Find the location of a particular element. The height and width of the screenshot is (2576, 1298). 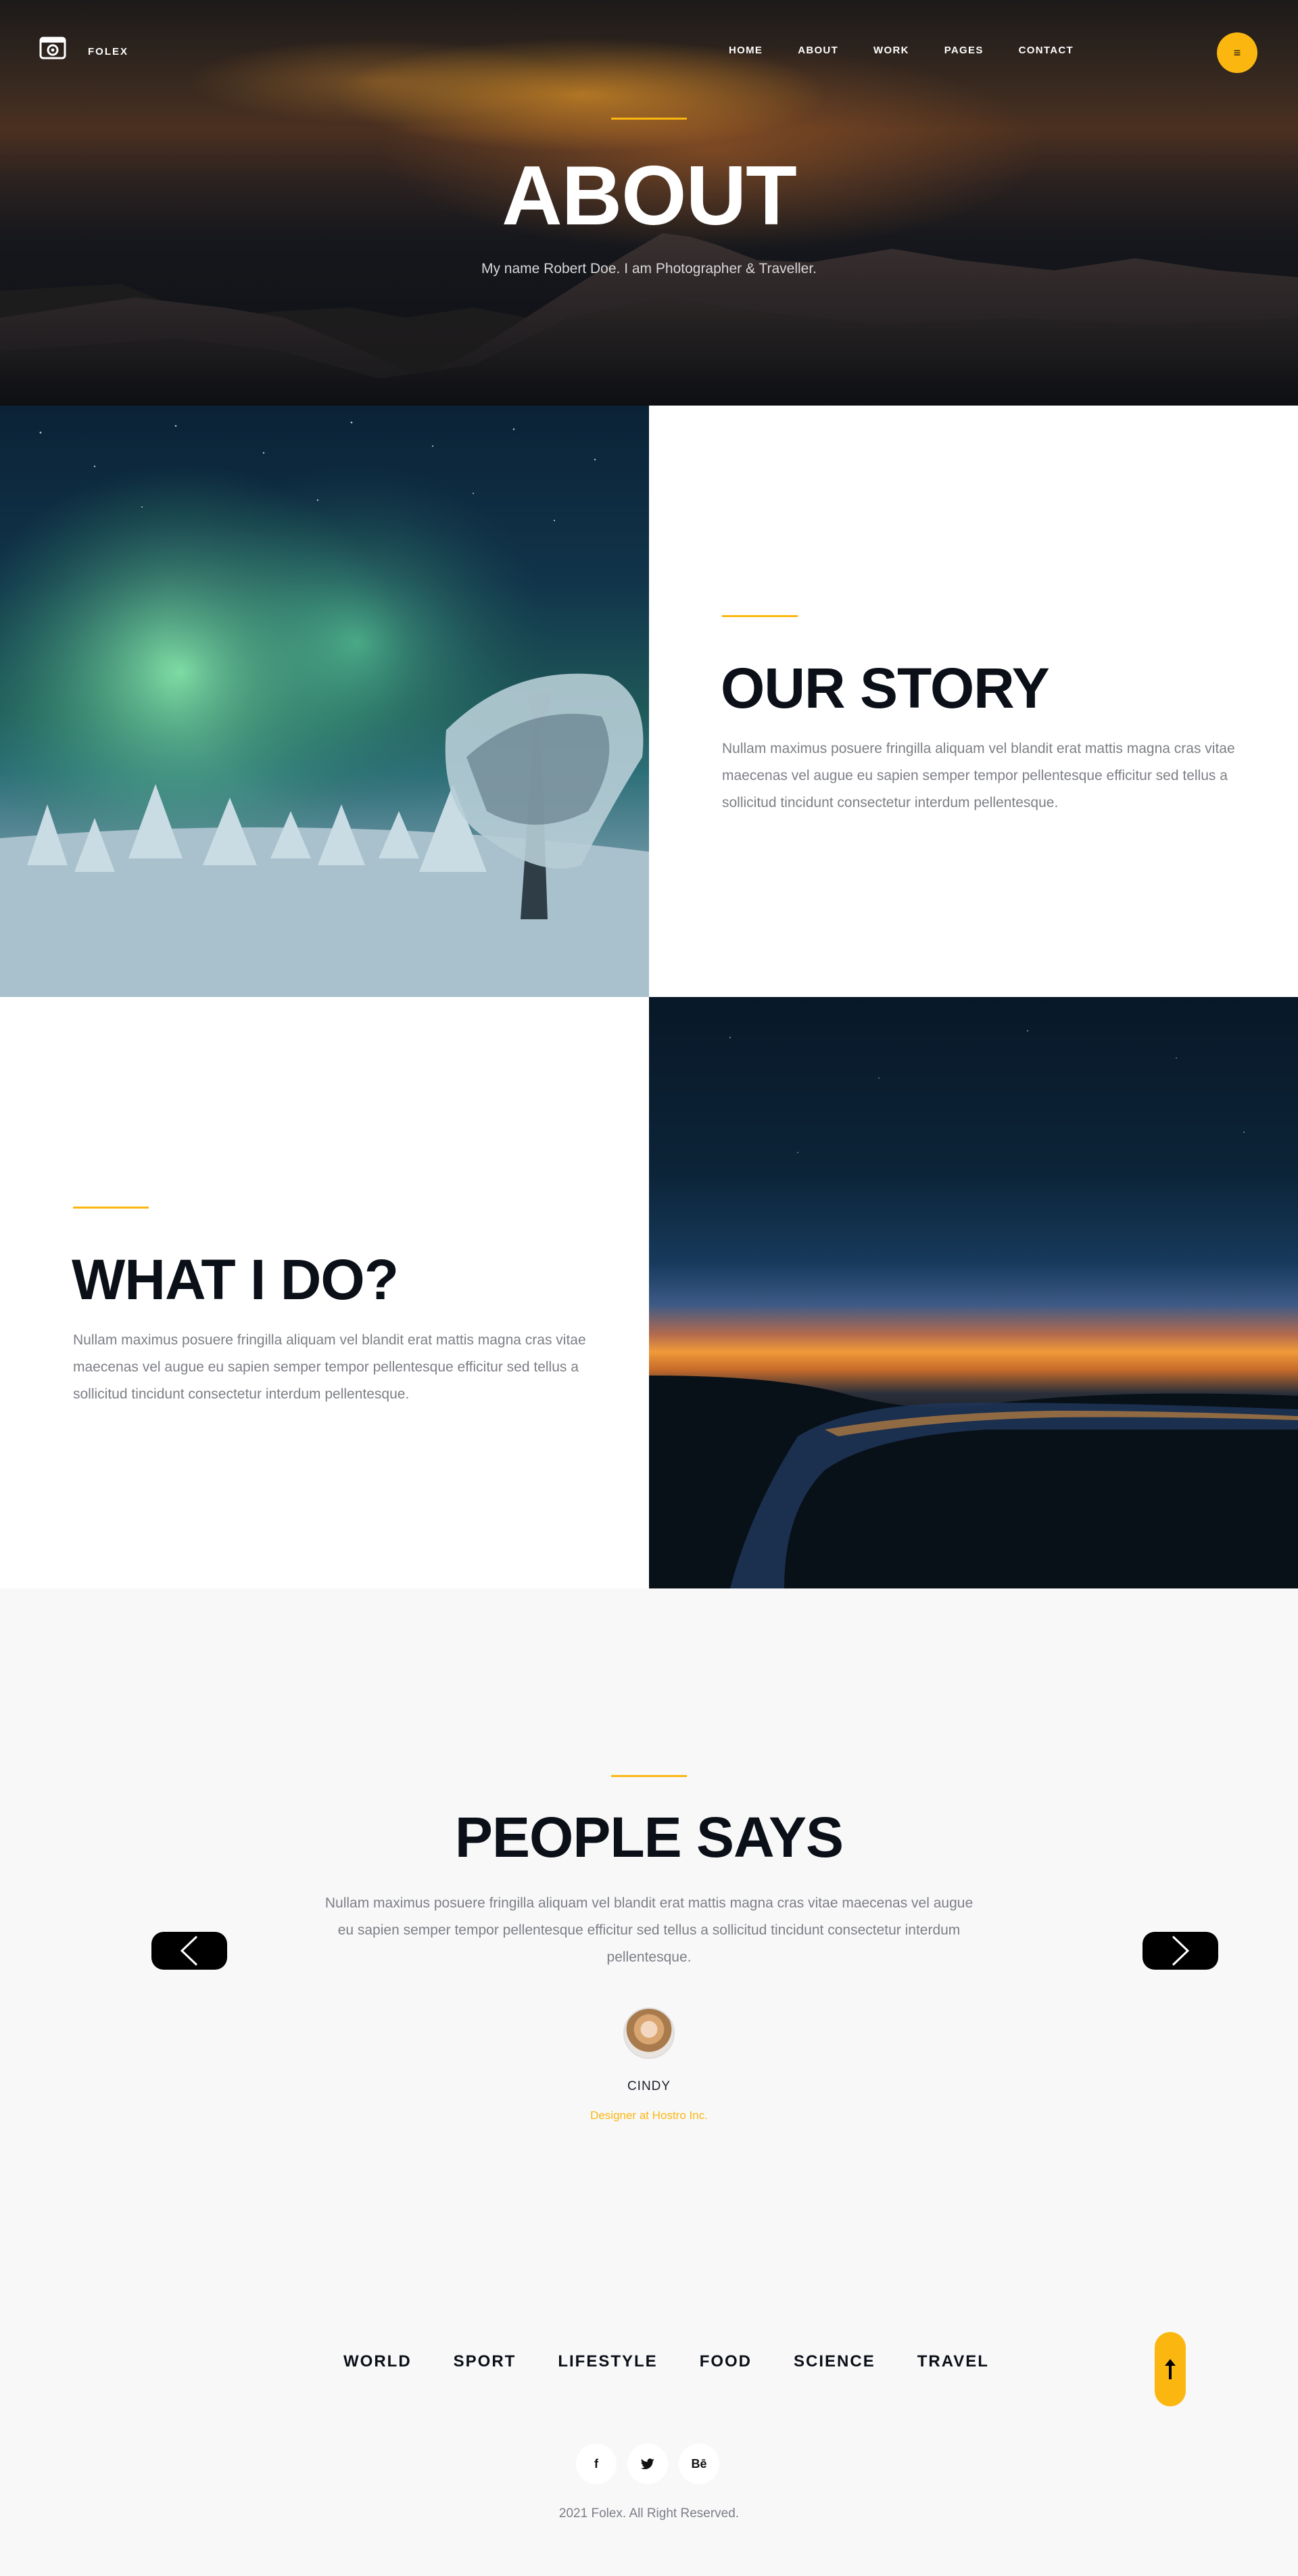

whatido-title: WHAT I DO? is located at coordinates (235, 1279).